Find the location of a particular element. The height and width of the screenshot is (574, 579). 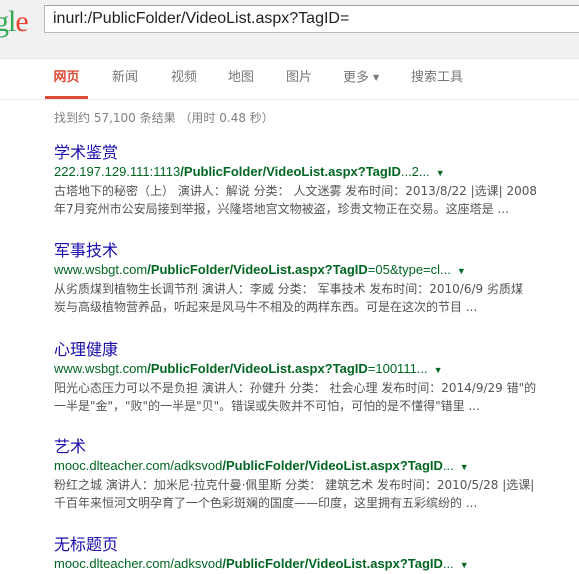

tab-videos: 视频 is located at coordinates (184, 79).